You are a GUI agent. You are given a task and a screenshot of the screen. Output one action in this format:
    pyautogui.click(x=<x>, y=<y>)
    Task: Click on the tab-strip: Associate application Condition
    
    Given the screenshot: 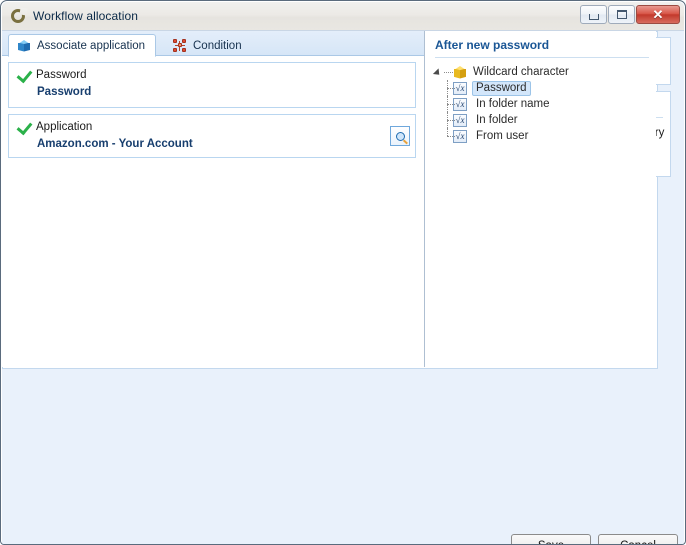 What is the action you would take?
    pyautogui.click(x=213, y=44)
    